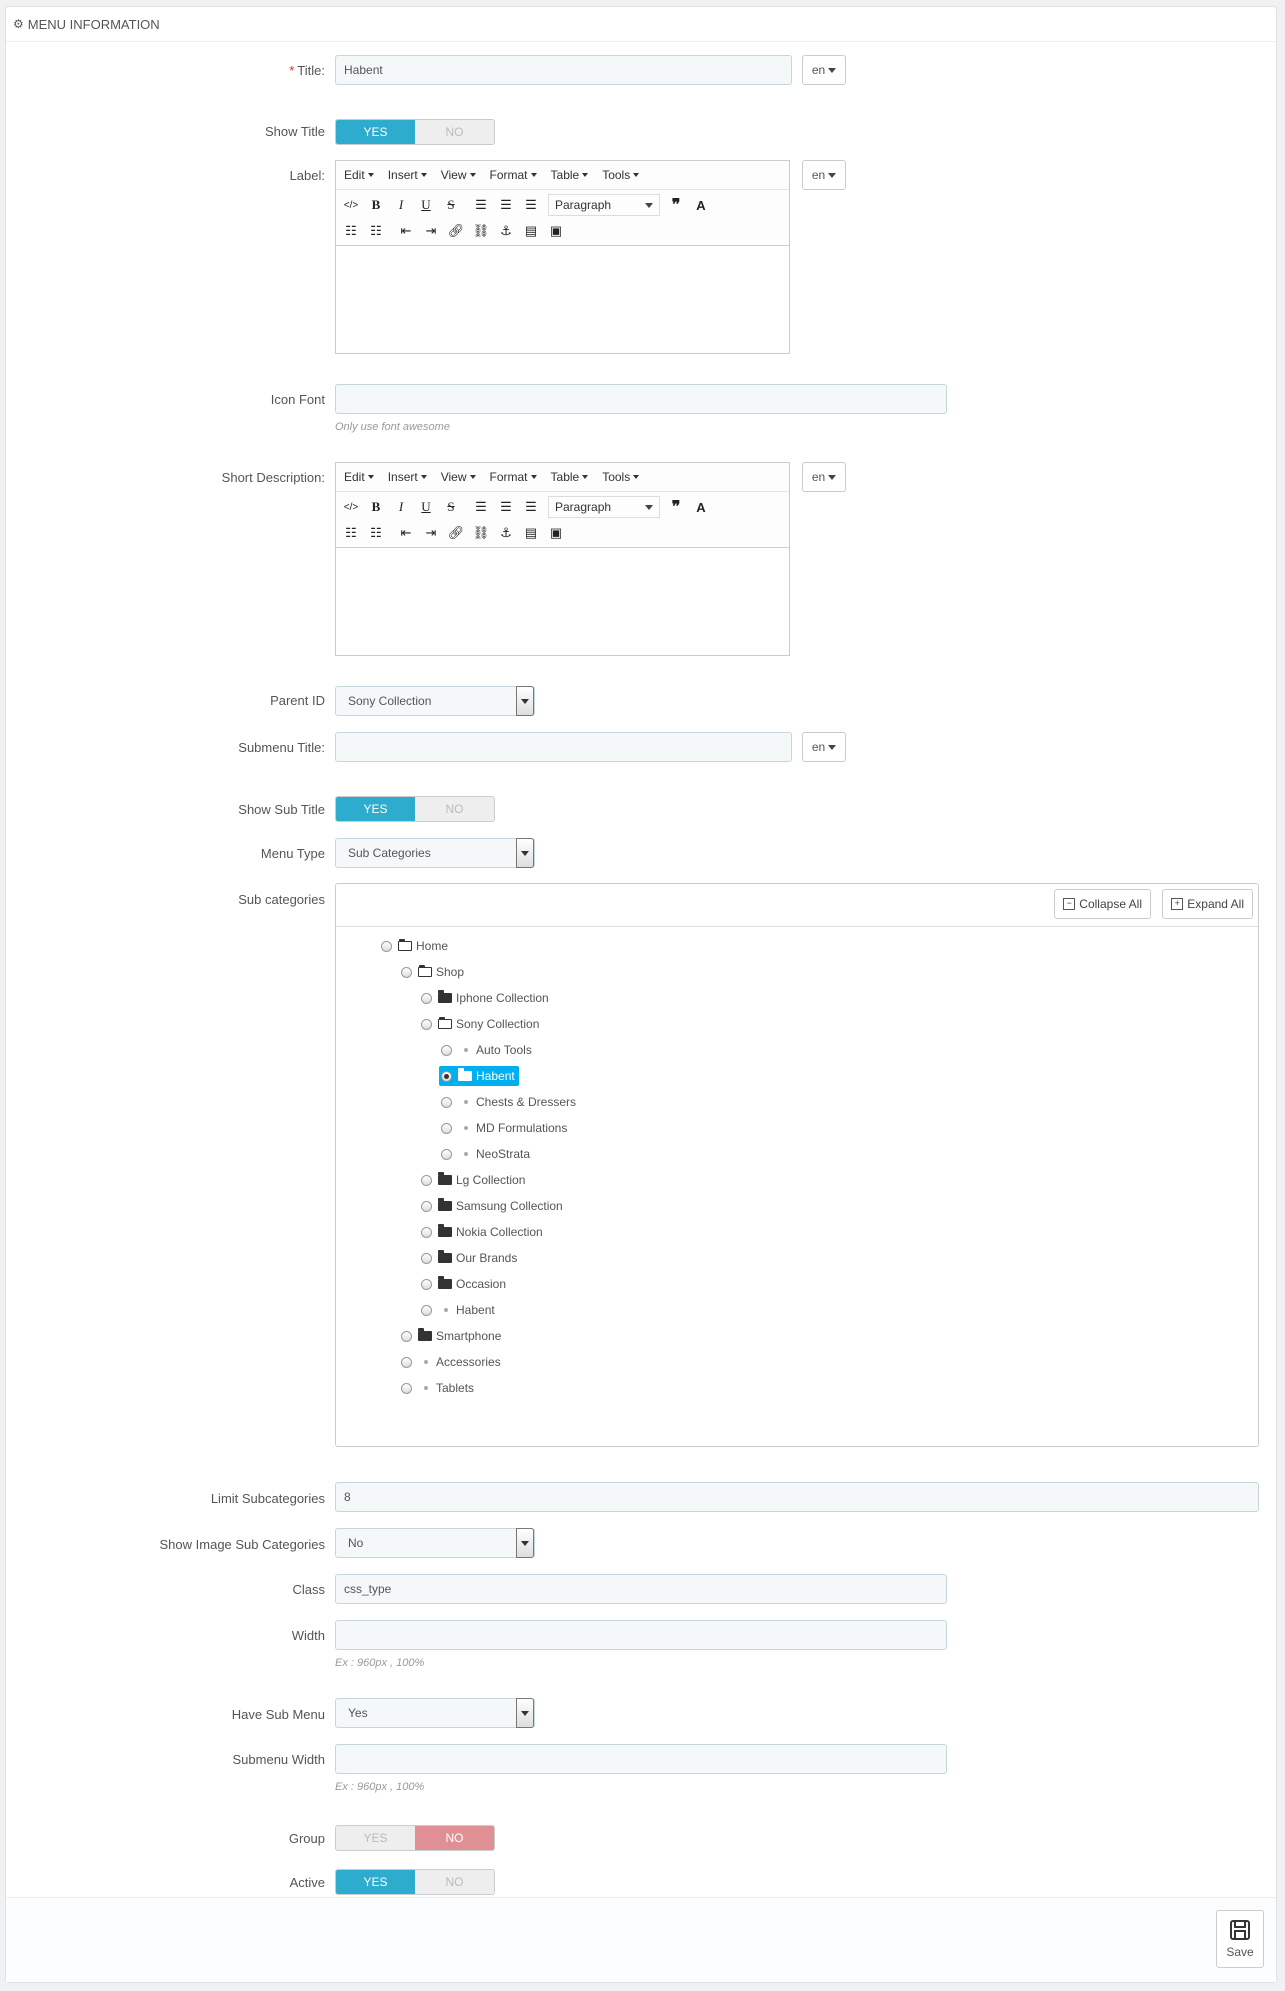  Describe the element at coordinates (435, 853) in the screenshot. I see `menu-type-select: Sub Categories` at that location.